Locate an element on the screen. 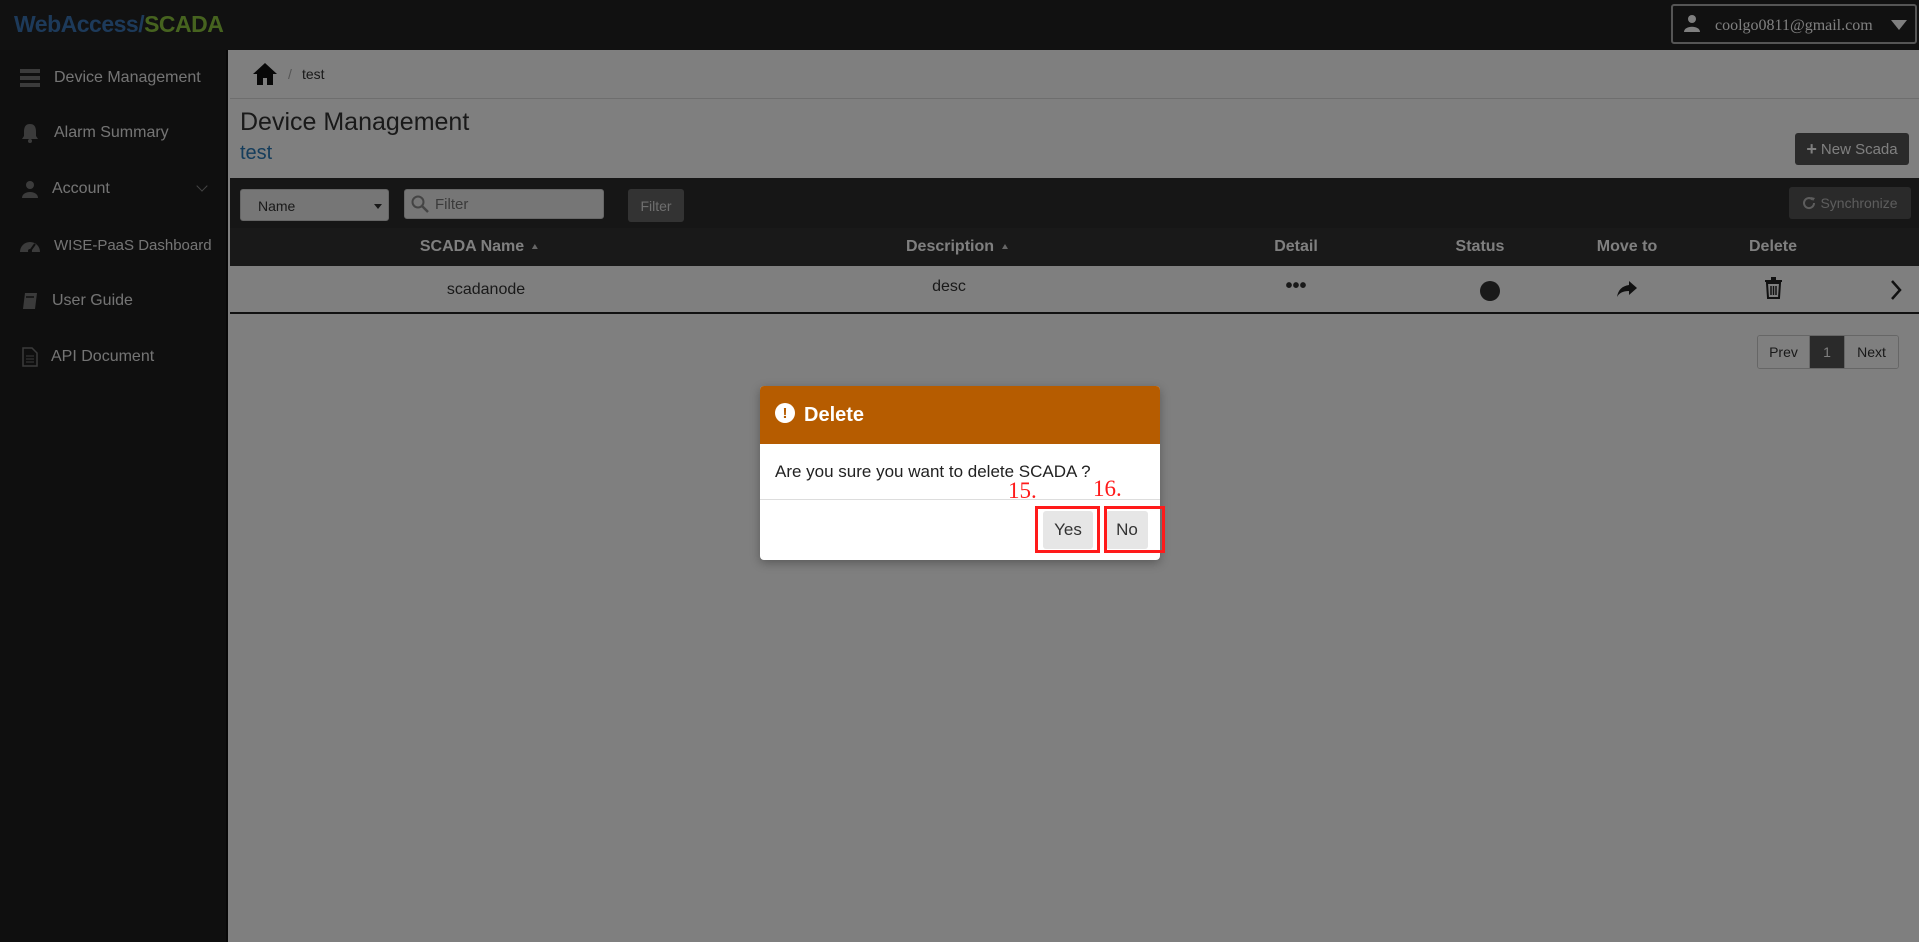 The width and height of the screenshot is (1919, 942). annotation-box-no is located at coordinates (1134, 529).